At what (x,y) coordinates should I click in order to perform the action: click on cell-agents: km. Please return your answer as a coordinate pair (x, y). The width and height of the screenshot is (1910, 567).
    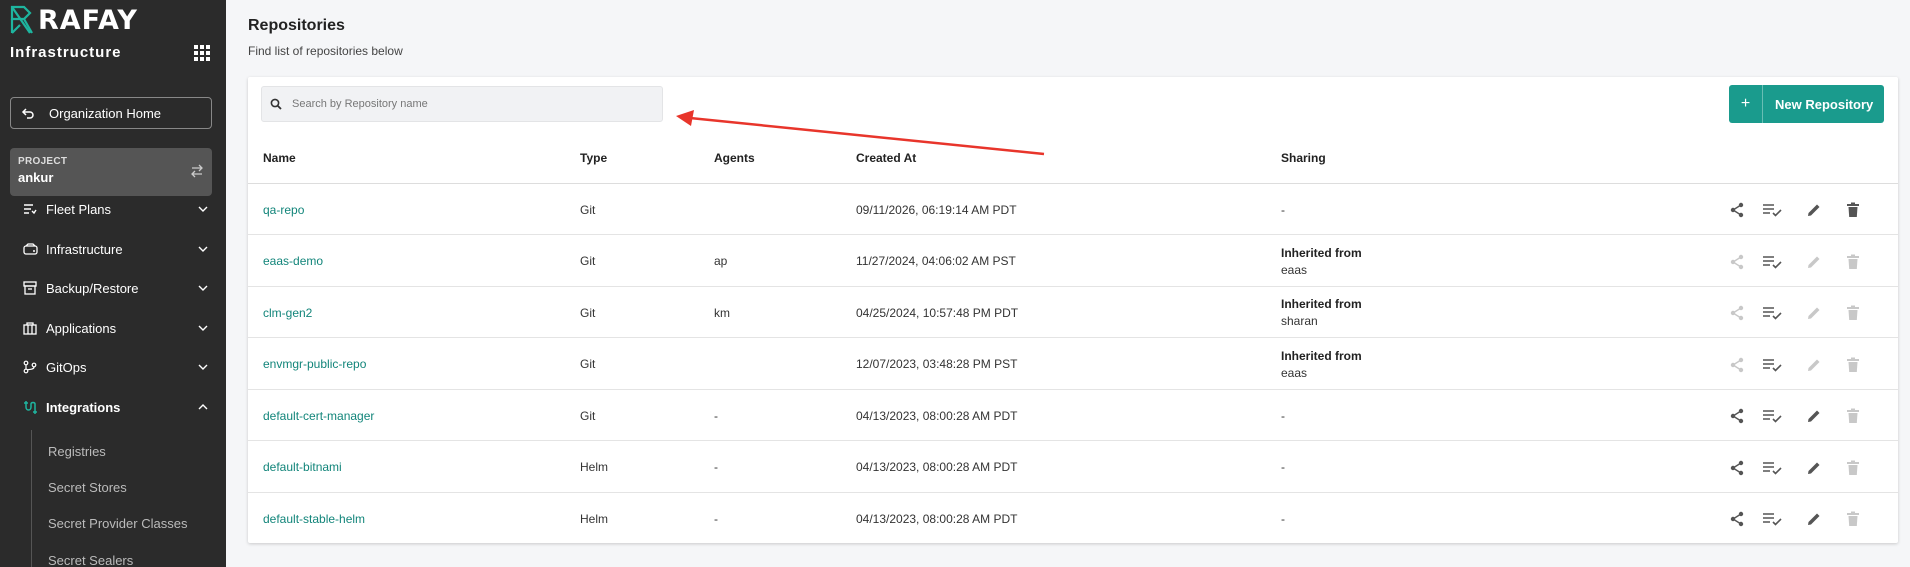
    Looking at the image, I should click on (722, 312).